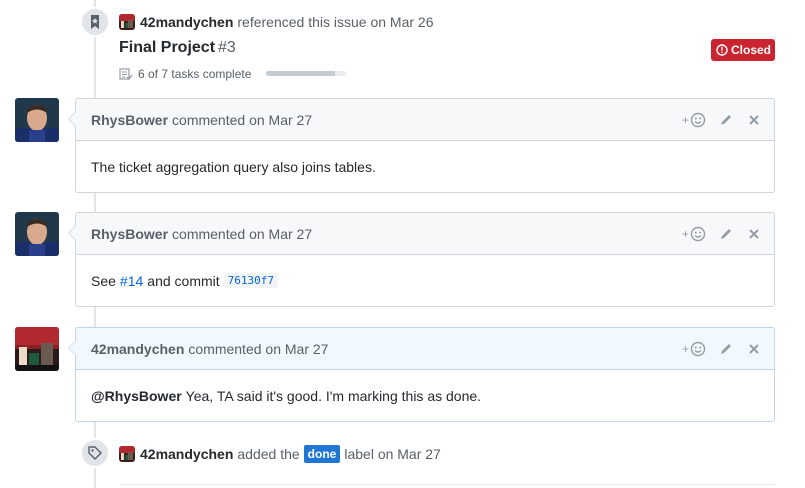 The height and width of the screenshot is (488, 805). Describe the element at coordinates (751, 50) in the screenshot. I see `closed-label: Closed` at that location.